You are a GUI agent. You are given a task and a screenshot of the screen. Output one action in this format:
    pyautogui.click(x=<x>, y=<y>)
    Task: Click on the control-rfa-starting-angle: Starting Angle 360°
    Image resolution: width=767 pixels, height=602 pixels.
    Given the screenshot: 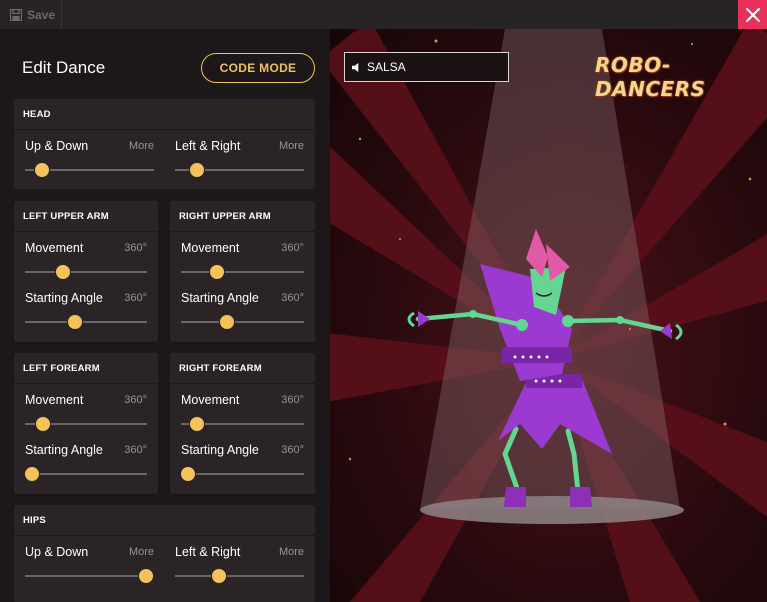 What is the action you would take?
    pyautogui.click(x=242, y=473)
    